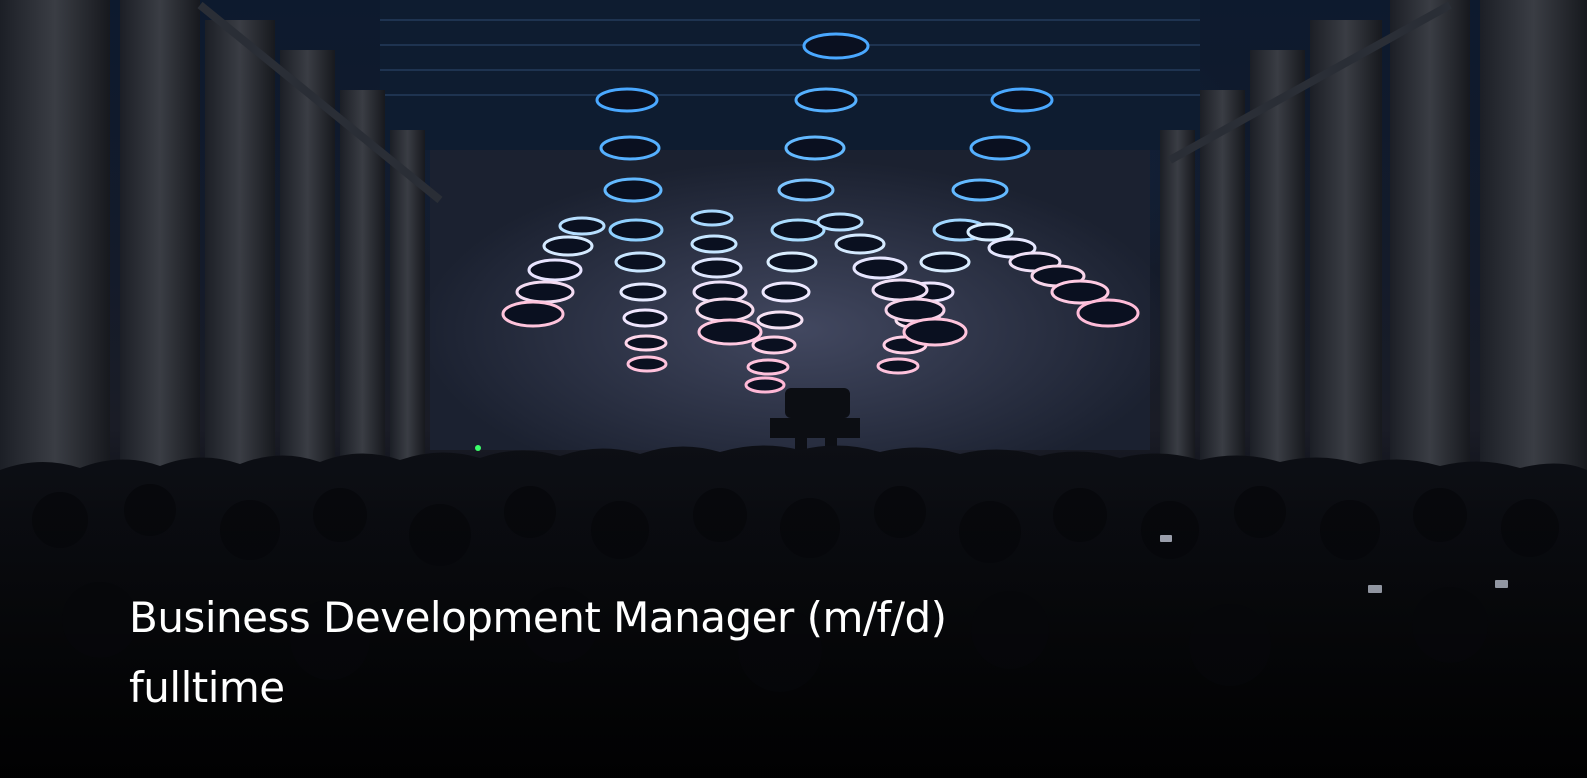 This screenshot has width=1587, height=778. What do you see at coordinates (207, 687) in the screenshot?
I see `employment-type: fulltime` at bounding box center [207, 687].